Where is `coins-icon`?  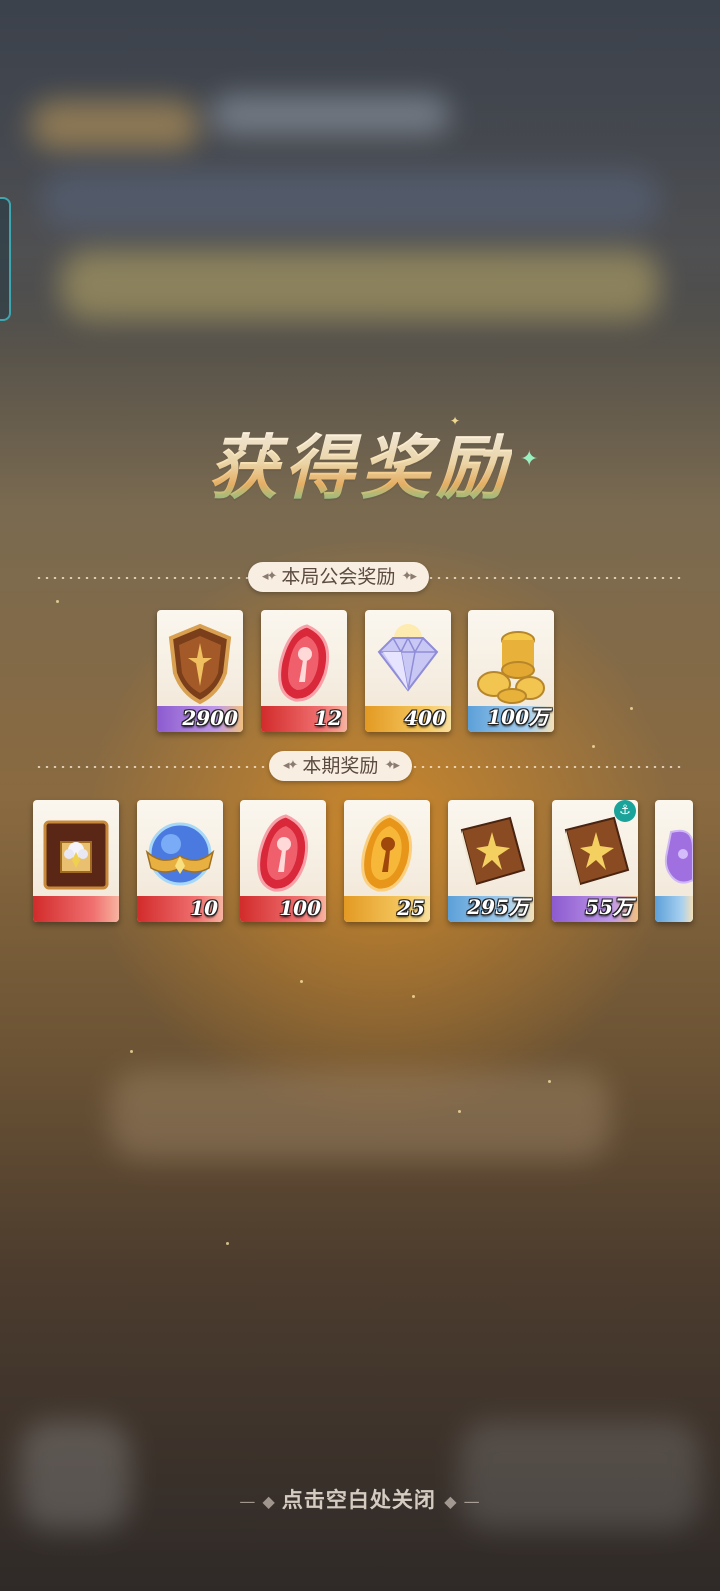 coins-icon is located at coordinates (511, 667).